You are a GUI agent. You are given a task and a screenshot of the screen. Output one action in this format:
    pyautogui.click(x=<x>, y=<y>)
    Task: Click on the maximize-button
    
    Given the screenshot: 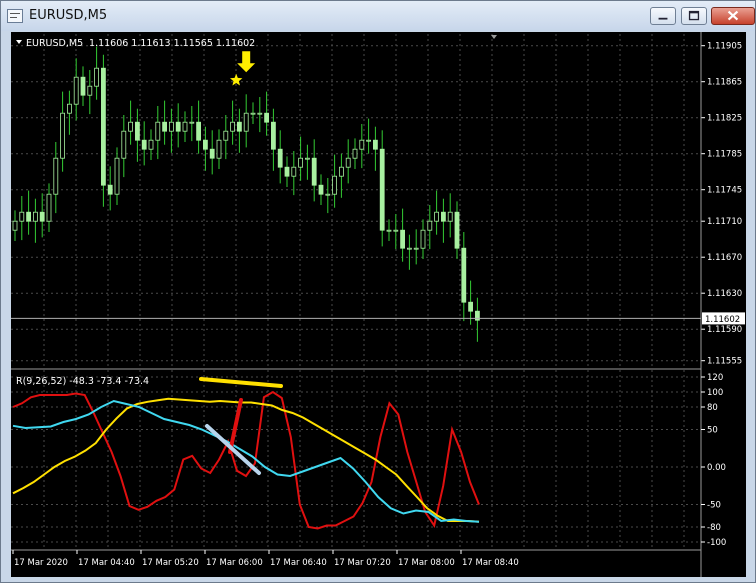 What is the action you would take?
    pyautogui.click(x=694, y=16)
    